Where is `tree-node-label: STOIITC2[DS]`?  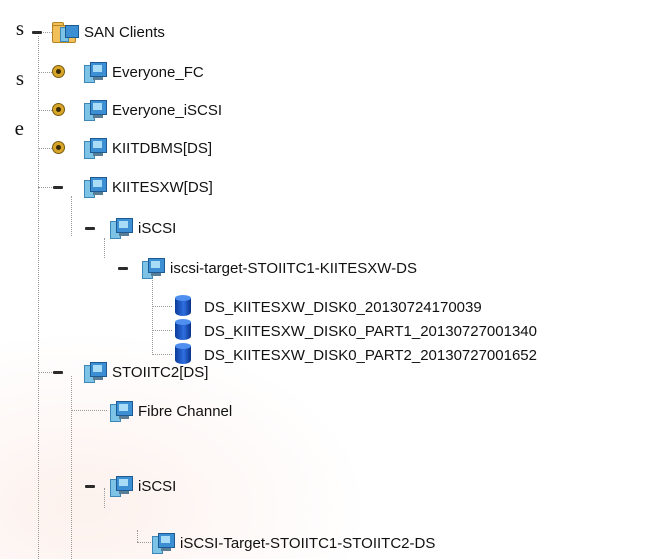 tree-node-label: STOIITC2[DS] is located at coordinates (160, 372).